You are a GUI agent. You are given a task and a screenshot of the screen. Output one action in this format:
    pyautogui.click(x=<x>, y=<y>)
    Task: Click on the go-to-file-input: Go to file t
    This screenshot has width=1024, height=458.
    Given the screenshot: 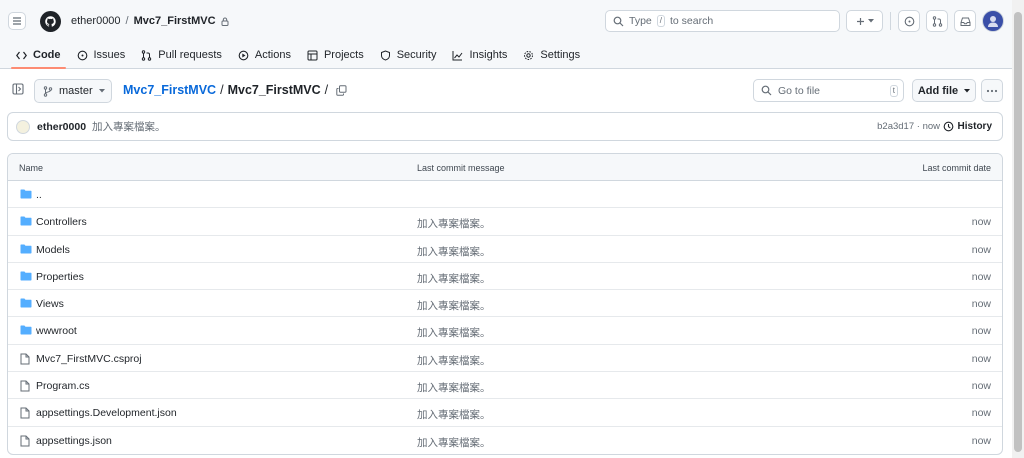 What is the action you would take?
    pyautogui.click(x=828, y=90)
    